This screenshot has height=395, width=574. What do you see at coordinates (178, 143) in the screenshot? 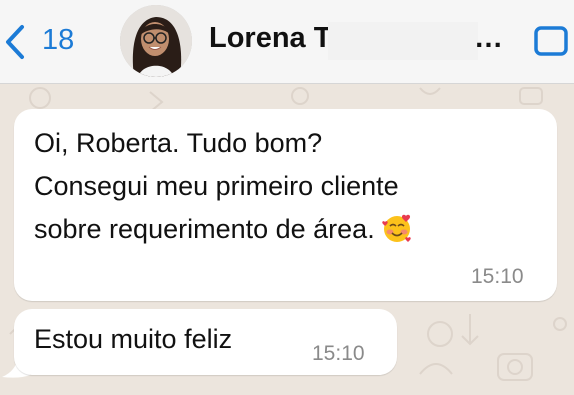
I see `message-line: Oi, Roberta. Tudo bom?` at bounding box center [178, 143].